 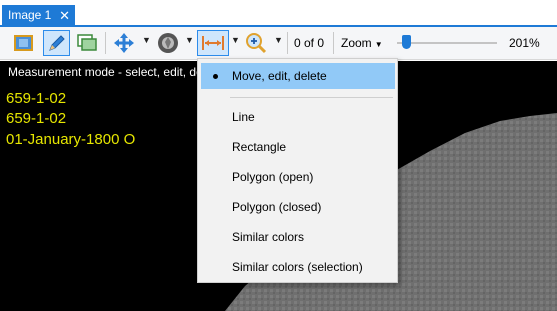 What do you see at coordinates (215, 76) in the screenshot?
I see `selected-bullet-icon` at bounding box center [215, 76].